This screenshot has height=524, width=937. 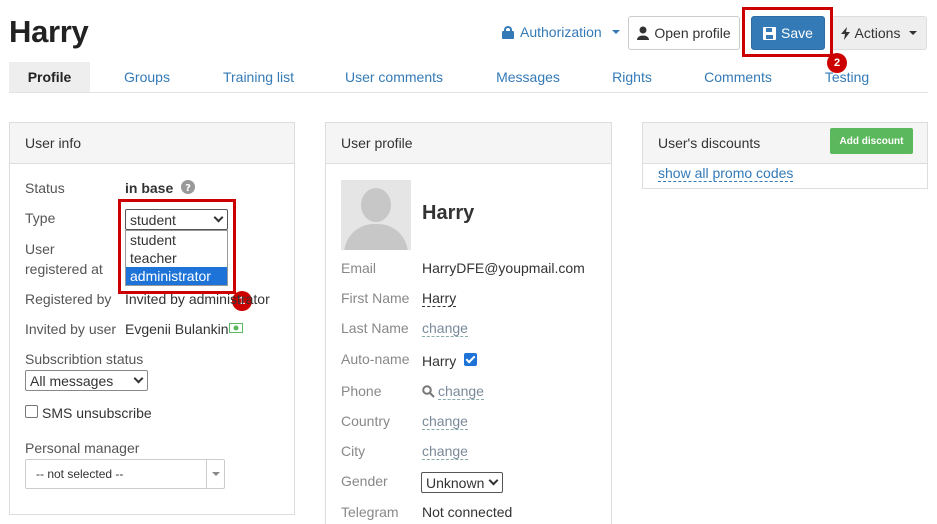 What do you see at coordinates (439, 298) in the screenshot?
I see `first-name-value: Harry` at bounding box center [439, 298].